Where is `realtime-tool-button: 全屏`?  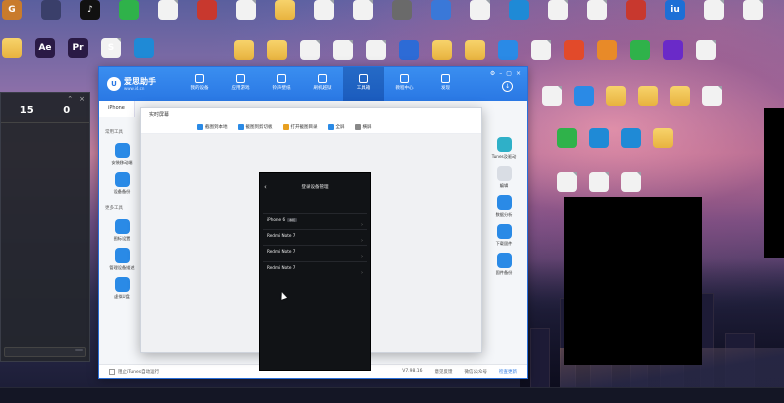 realtime-tool-button: 全屏 is located at coordinates (336, 126).